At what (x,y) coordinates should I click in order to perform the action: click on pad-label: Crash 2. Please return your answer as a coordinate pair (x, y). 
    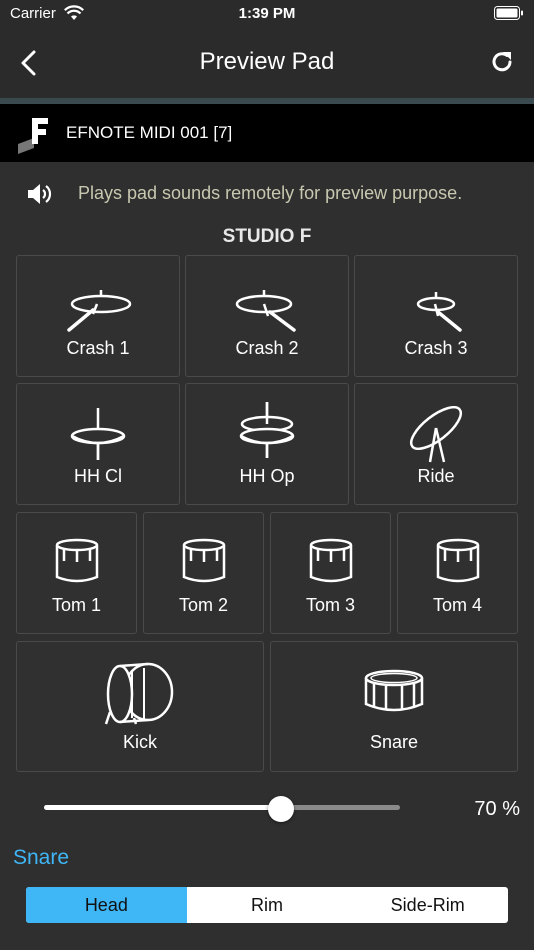
    Looking at the image, I should click on (267, 348).